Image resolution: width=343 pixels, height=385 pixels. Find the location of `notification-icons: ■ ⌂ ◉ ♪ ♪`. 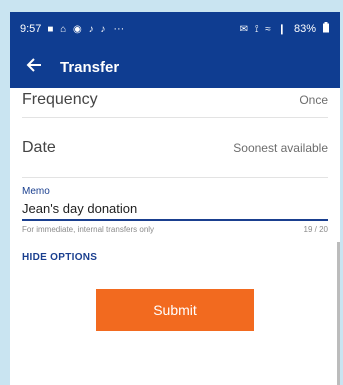

notification-icons: ■ ⌂ ◉ ♪ ♪ is located at coordinates (77, 29).